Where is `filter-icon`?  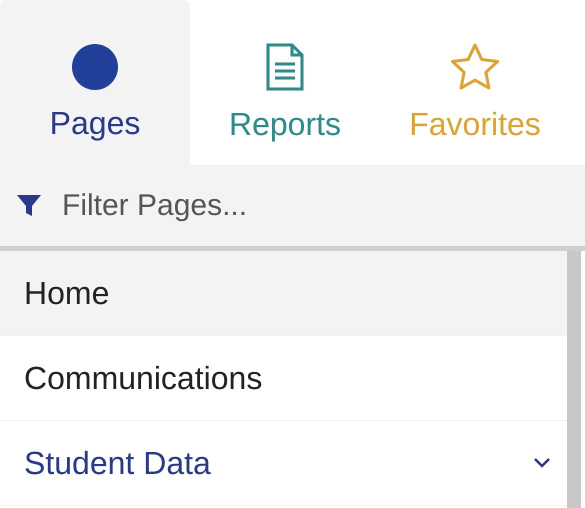 filter-icon is located at coordinates (29, 205).